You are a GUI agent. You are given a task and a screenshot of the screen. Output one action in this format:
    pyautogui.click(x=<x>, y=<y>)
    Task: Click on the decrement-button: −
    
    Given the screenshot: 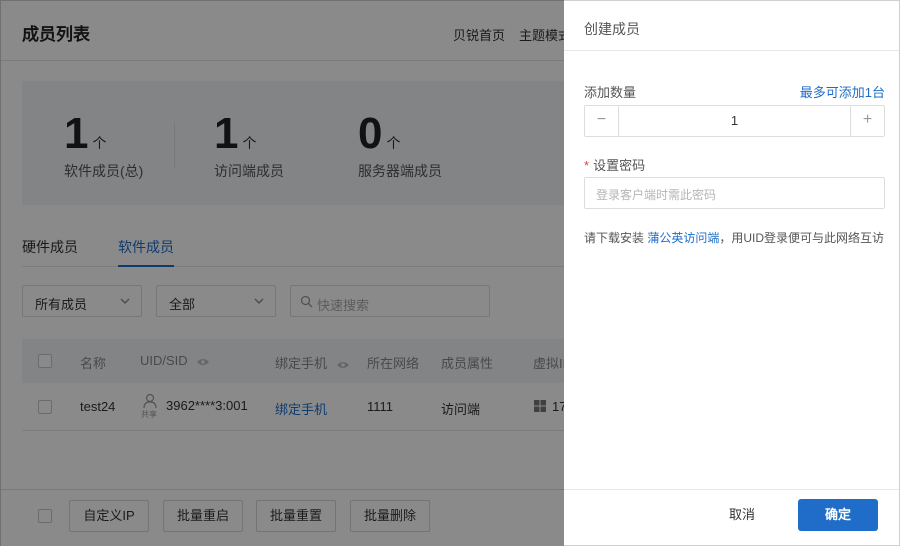 What is the action you would take?
    pyautogui.click(x=602, y=121)
    